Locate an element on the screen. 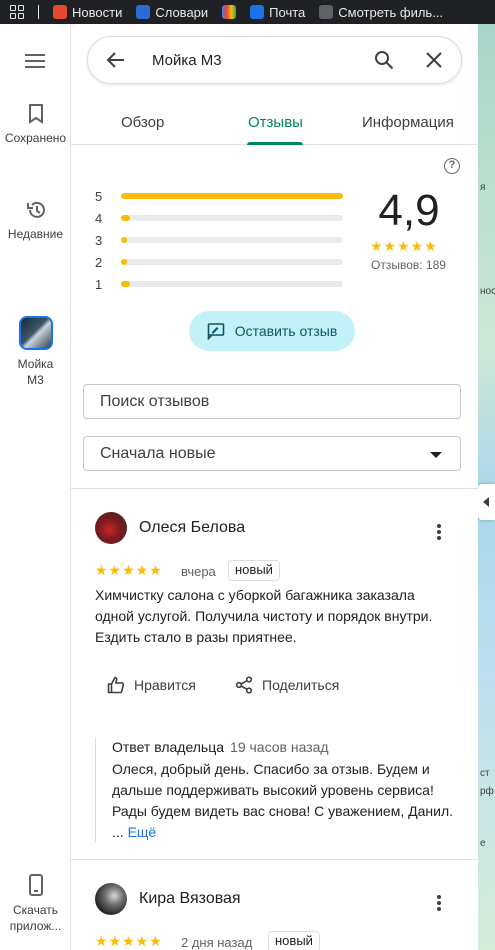 The image size is (495, 950). share-button: Поделиться is located at coordinates (287, 685).